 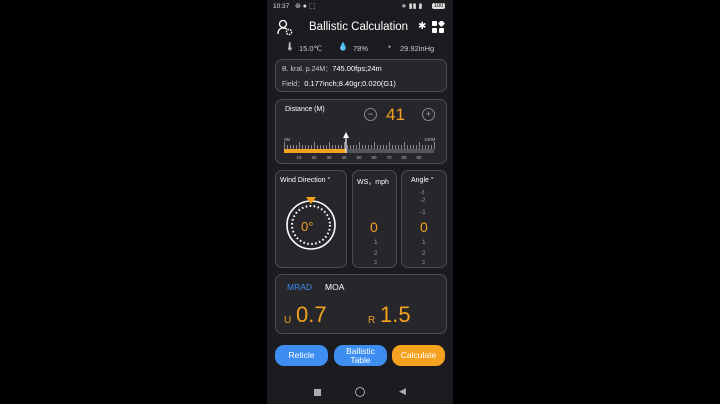 I want to click on page-title: Ballistic Calculation, so click(x=359, y=27).